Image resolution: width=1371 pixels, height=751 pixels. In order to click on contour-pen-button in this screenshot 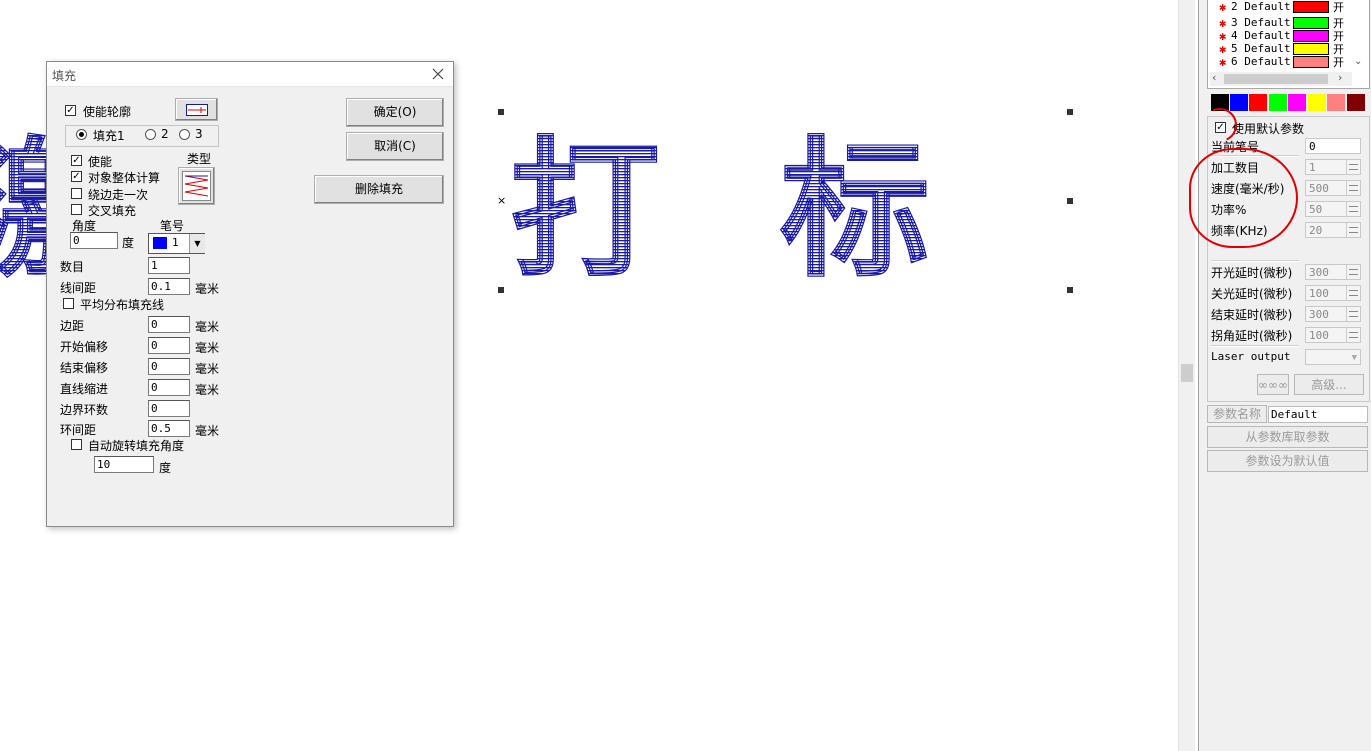, I will do `click(196, 109)`.